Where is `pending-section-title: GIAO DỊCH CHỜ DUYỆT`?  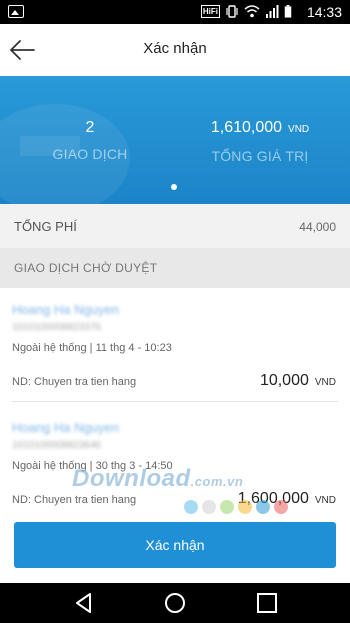
pending-section-title: GIAO DỊCH CHỜ DUYỆT is located at coordinates (86, 268).